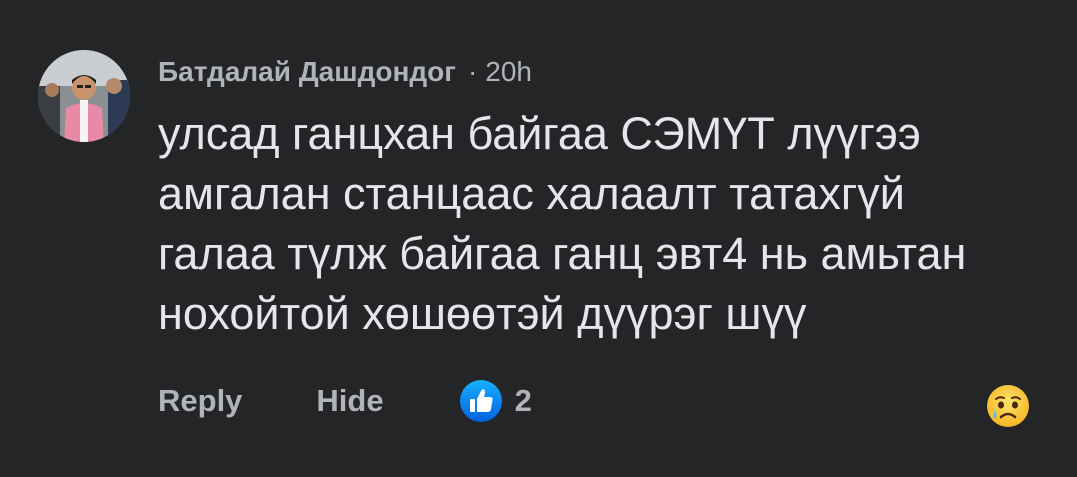 The width and height of the screenshot is (1077, 477). Describe the element at coordinates (508, 72) in the screenshot. I see `comment-timestamp: 20h` at that location.